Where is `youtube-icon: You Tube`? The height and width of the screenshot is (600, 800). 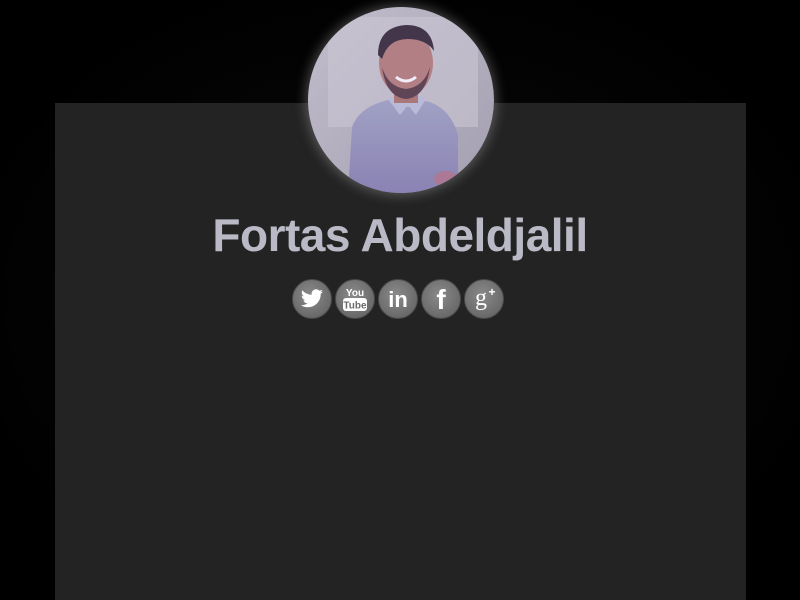 youtube-icon: You Tube is located at coordinates (355, 300).